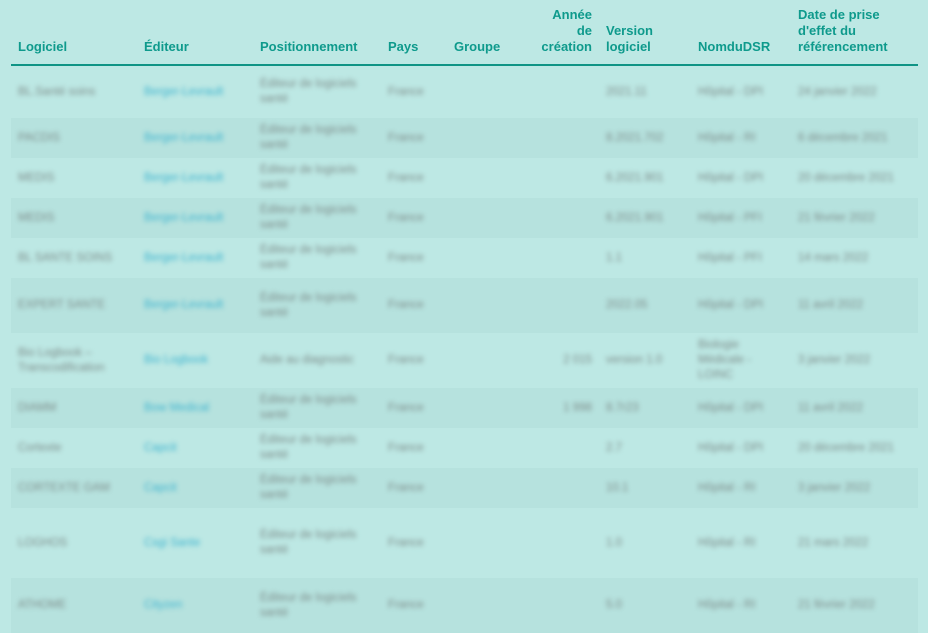 Image resolution: width=928 pixels, height=633 pixels. I want to click on cell-software: CORTEXTE GAM, so click(64, 487).